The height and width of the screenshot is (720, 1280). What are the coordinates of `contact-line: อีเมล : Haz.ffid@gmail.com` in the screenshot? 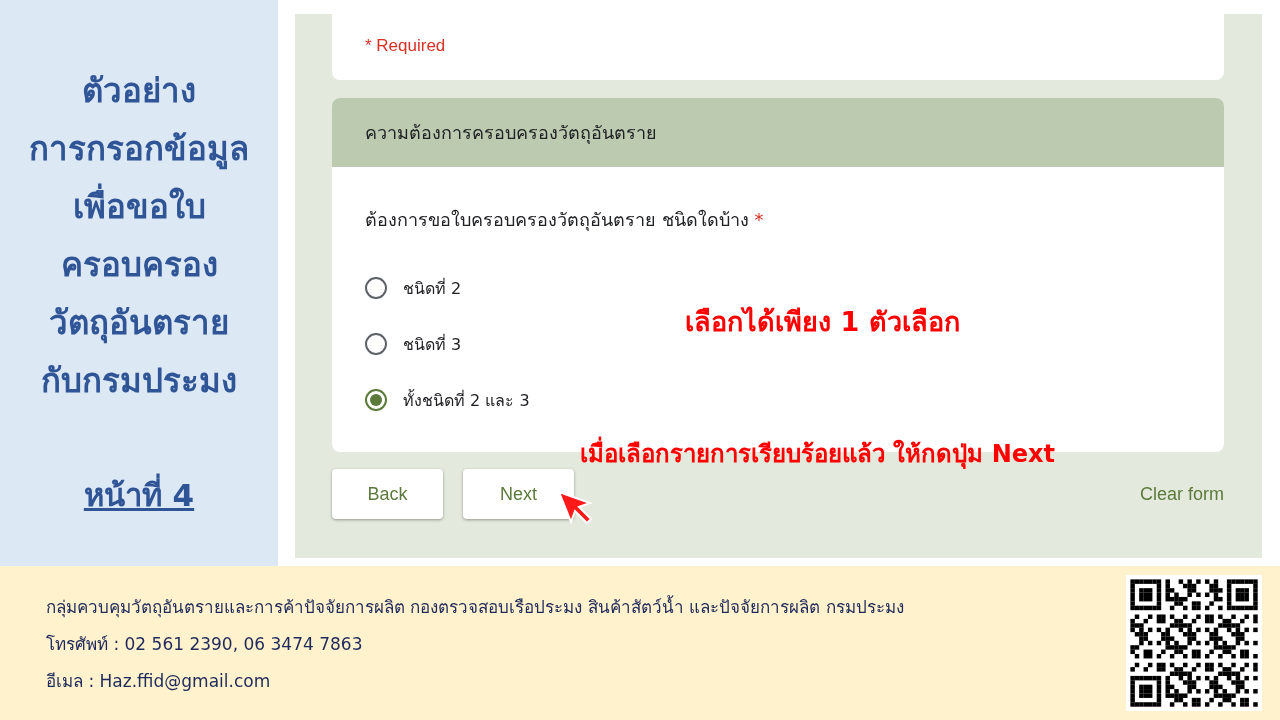 It's located at (159, 681).